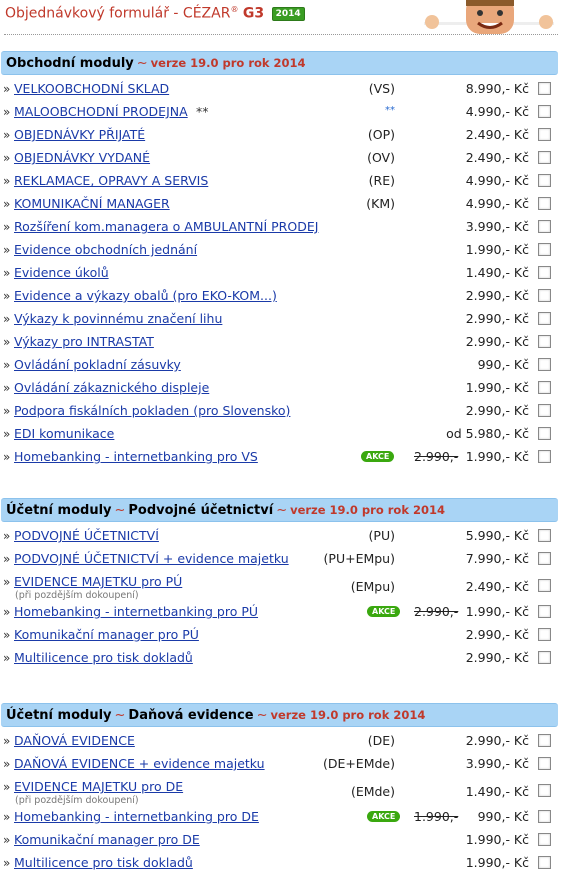 The image size is (562, 884). What do you see at coordinates (136, 816) in the screenshot?
I see `product-link: Homebanking - internetbanking pro DE` at bounding box center [136, 816].